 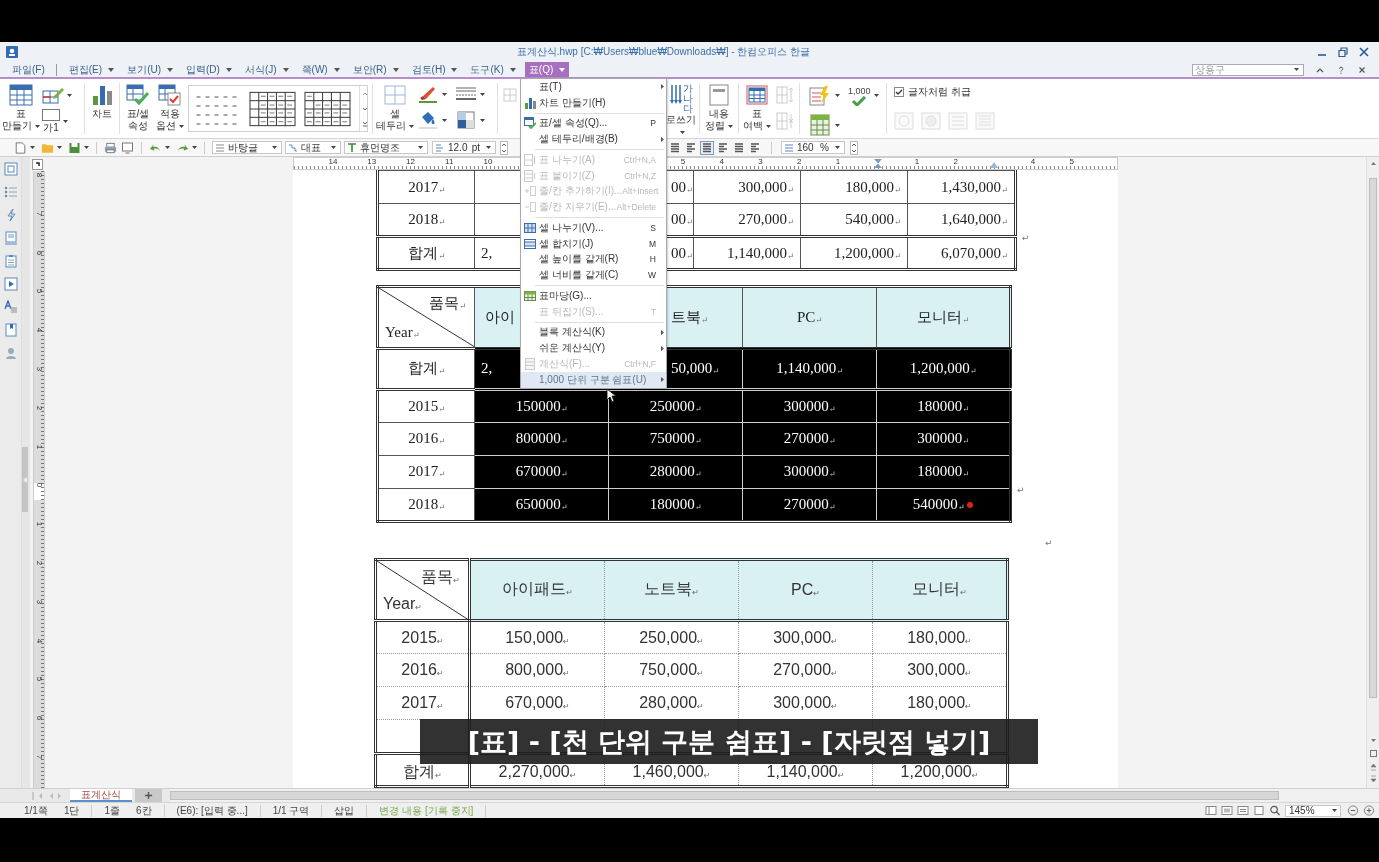 What do you see at coordinates (386, 147) in the screenshot?
I see `font-combo: 휴먼명조` at bounding box center [386, 147].